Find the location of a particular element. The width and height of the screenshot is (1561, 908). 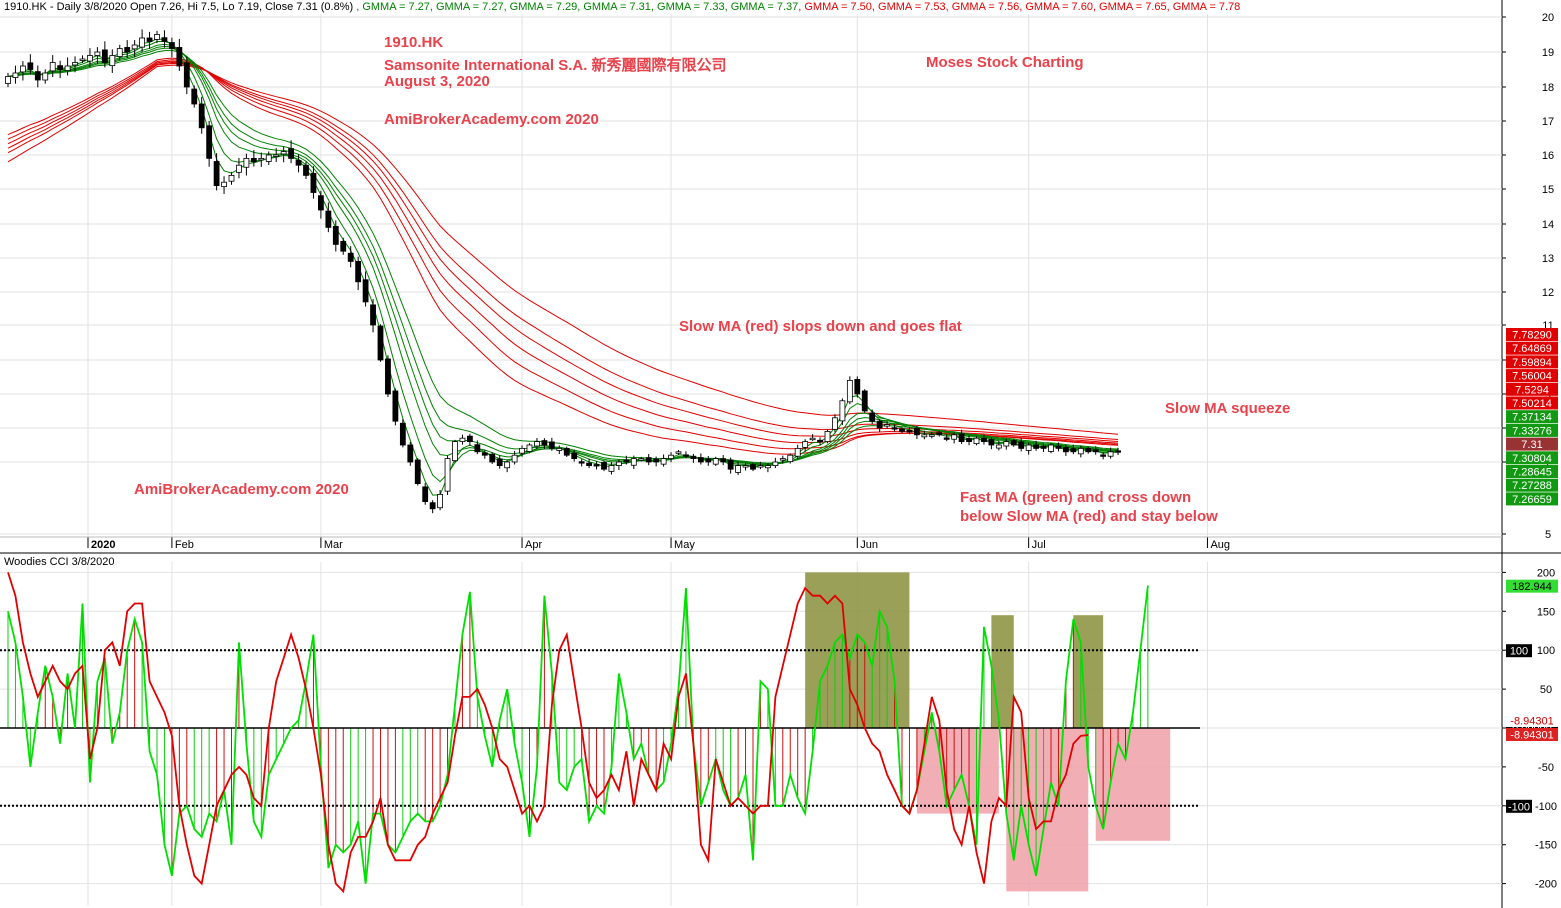

month-label: Jun is located at coordinates (869, 545).